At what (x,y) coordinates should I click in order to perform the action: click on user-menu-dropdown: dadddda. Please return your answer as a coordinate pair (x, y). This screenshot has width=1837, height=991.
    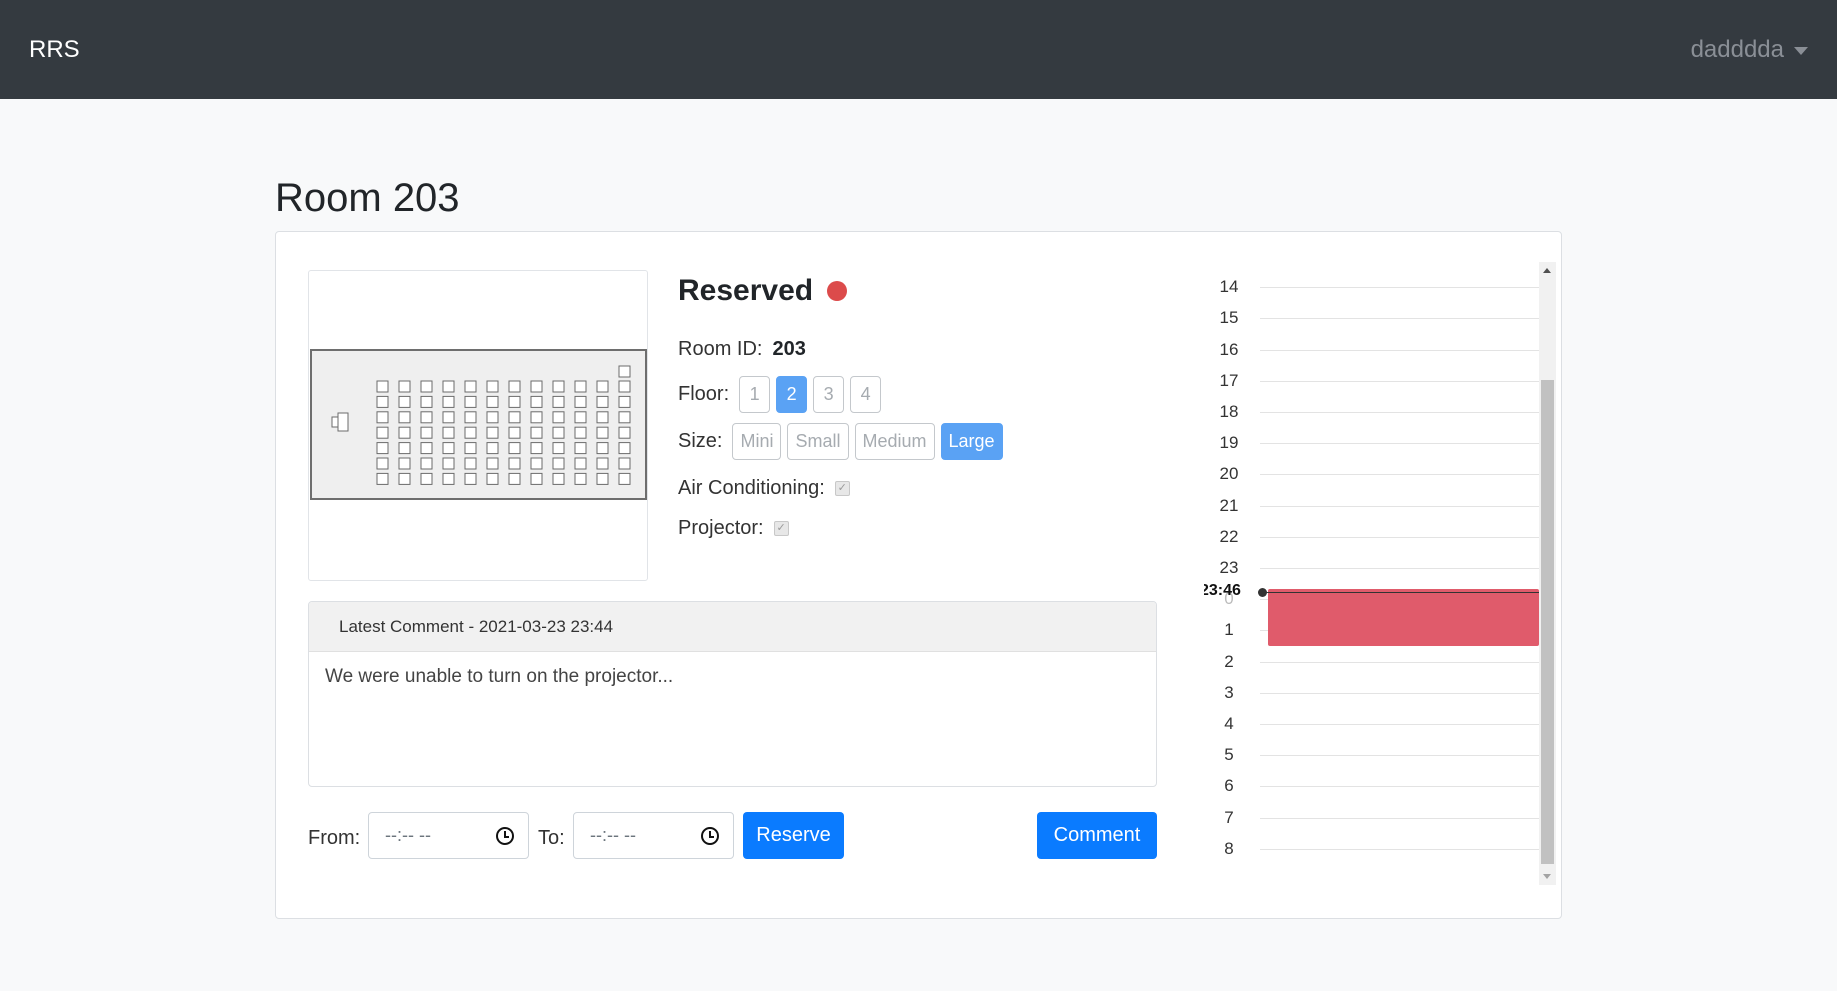
    Looking at the image, I should click on (1749, 50).